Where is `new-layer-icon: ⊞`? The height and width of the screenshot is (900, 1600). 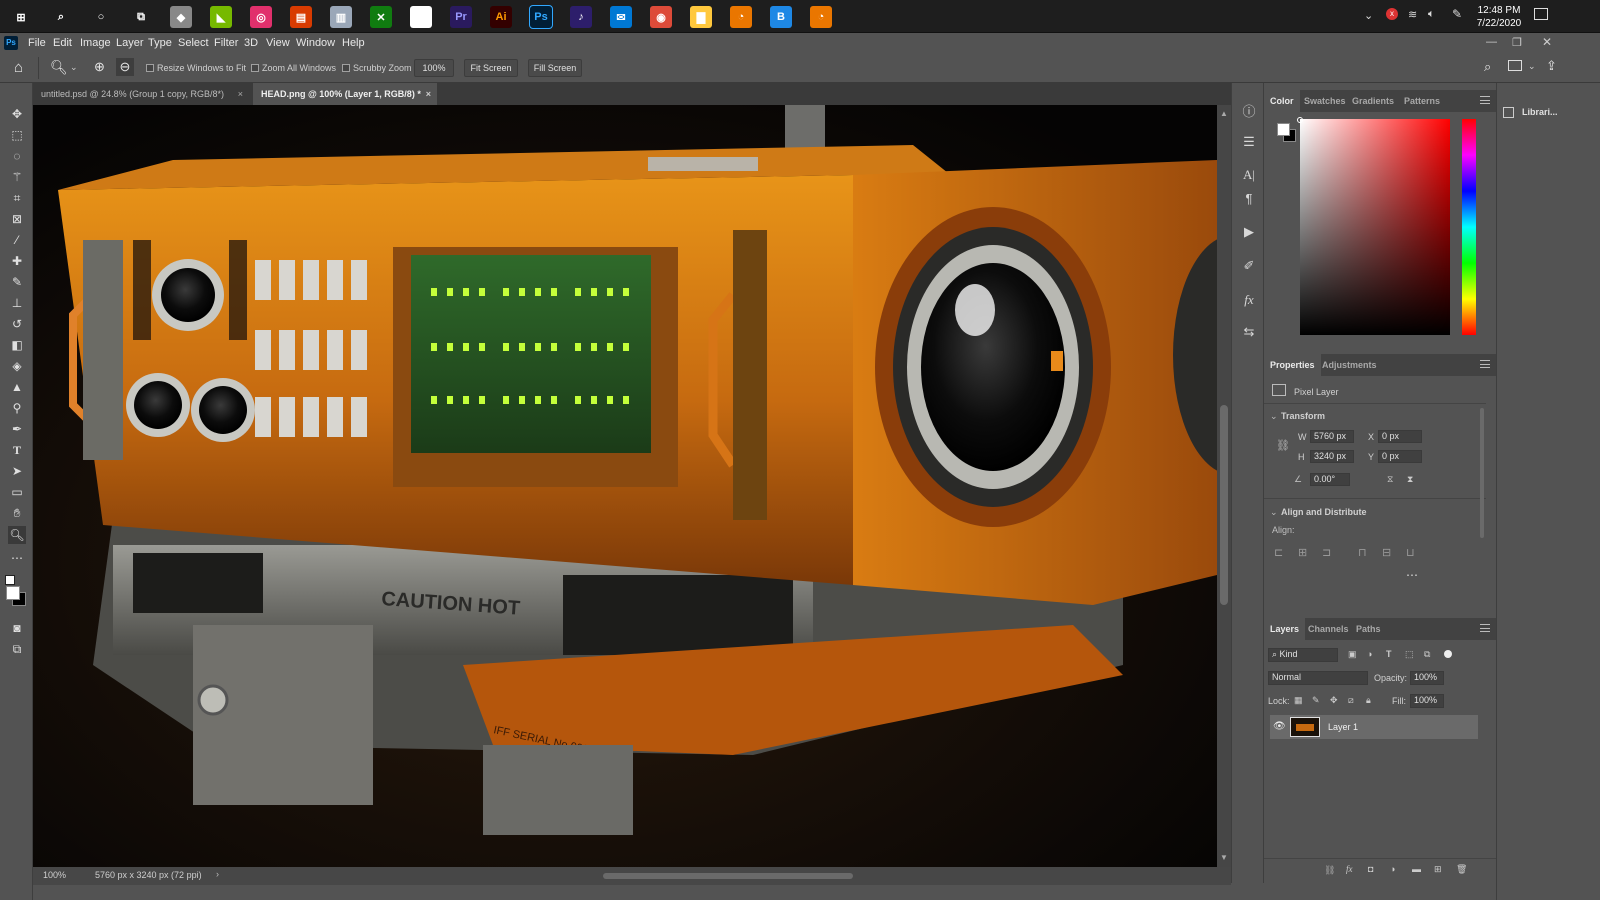
new-layer-icon: ⊞ is located at coordinates (1438, 869).